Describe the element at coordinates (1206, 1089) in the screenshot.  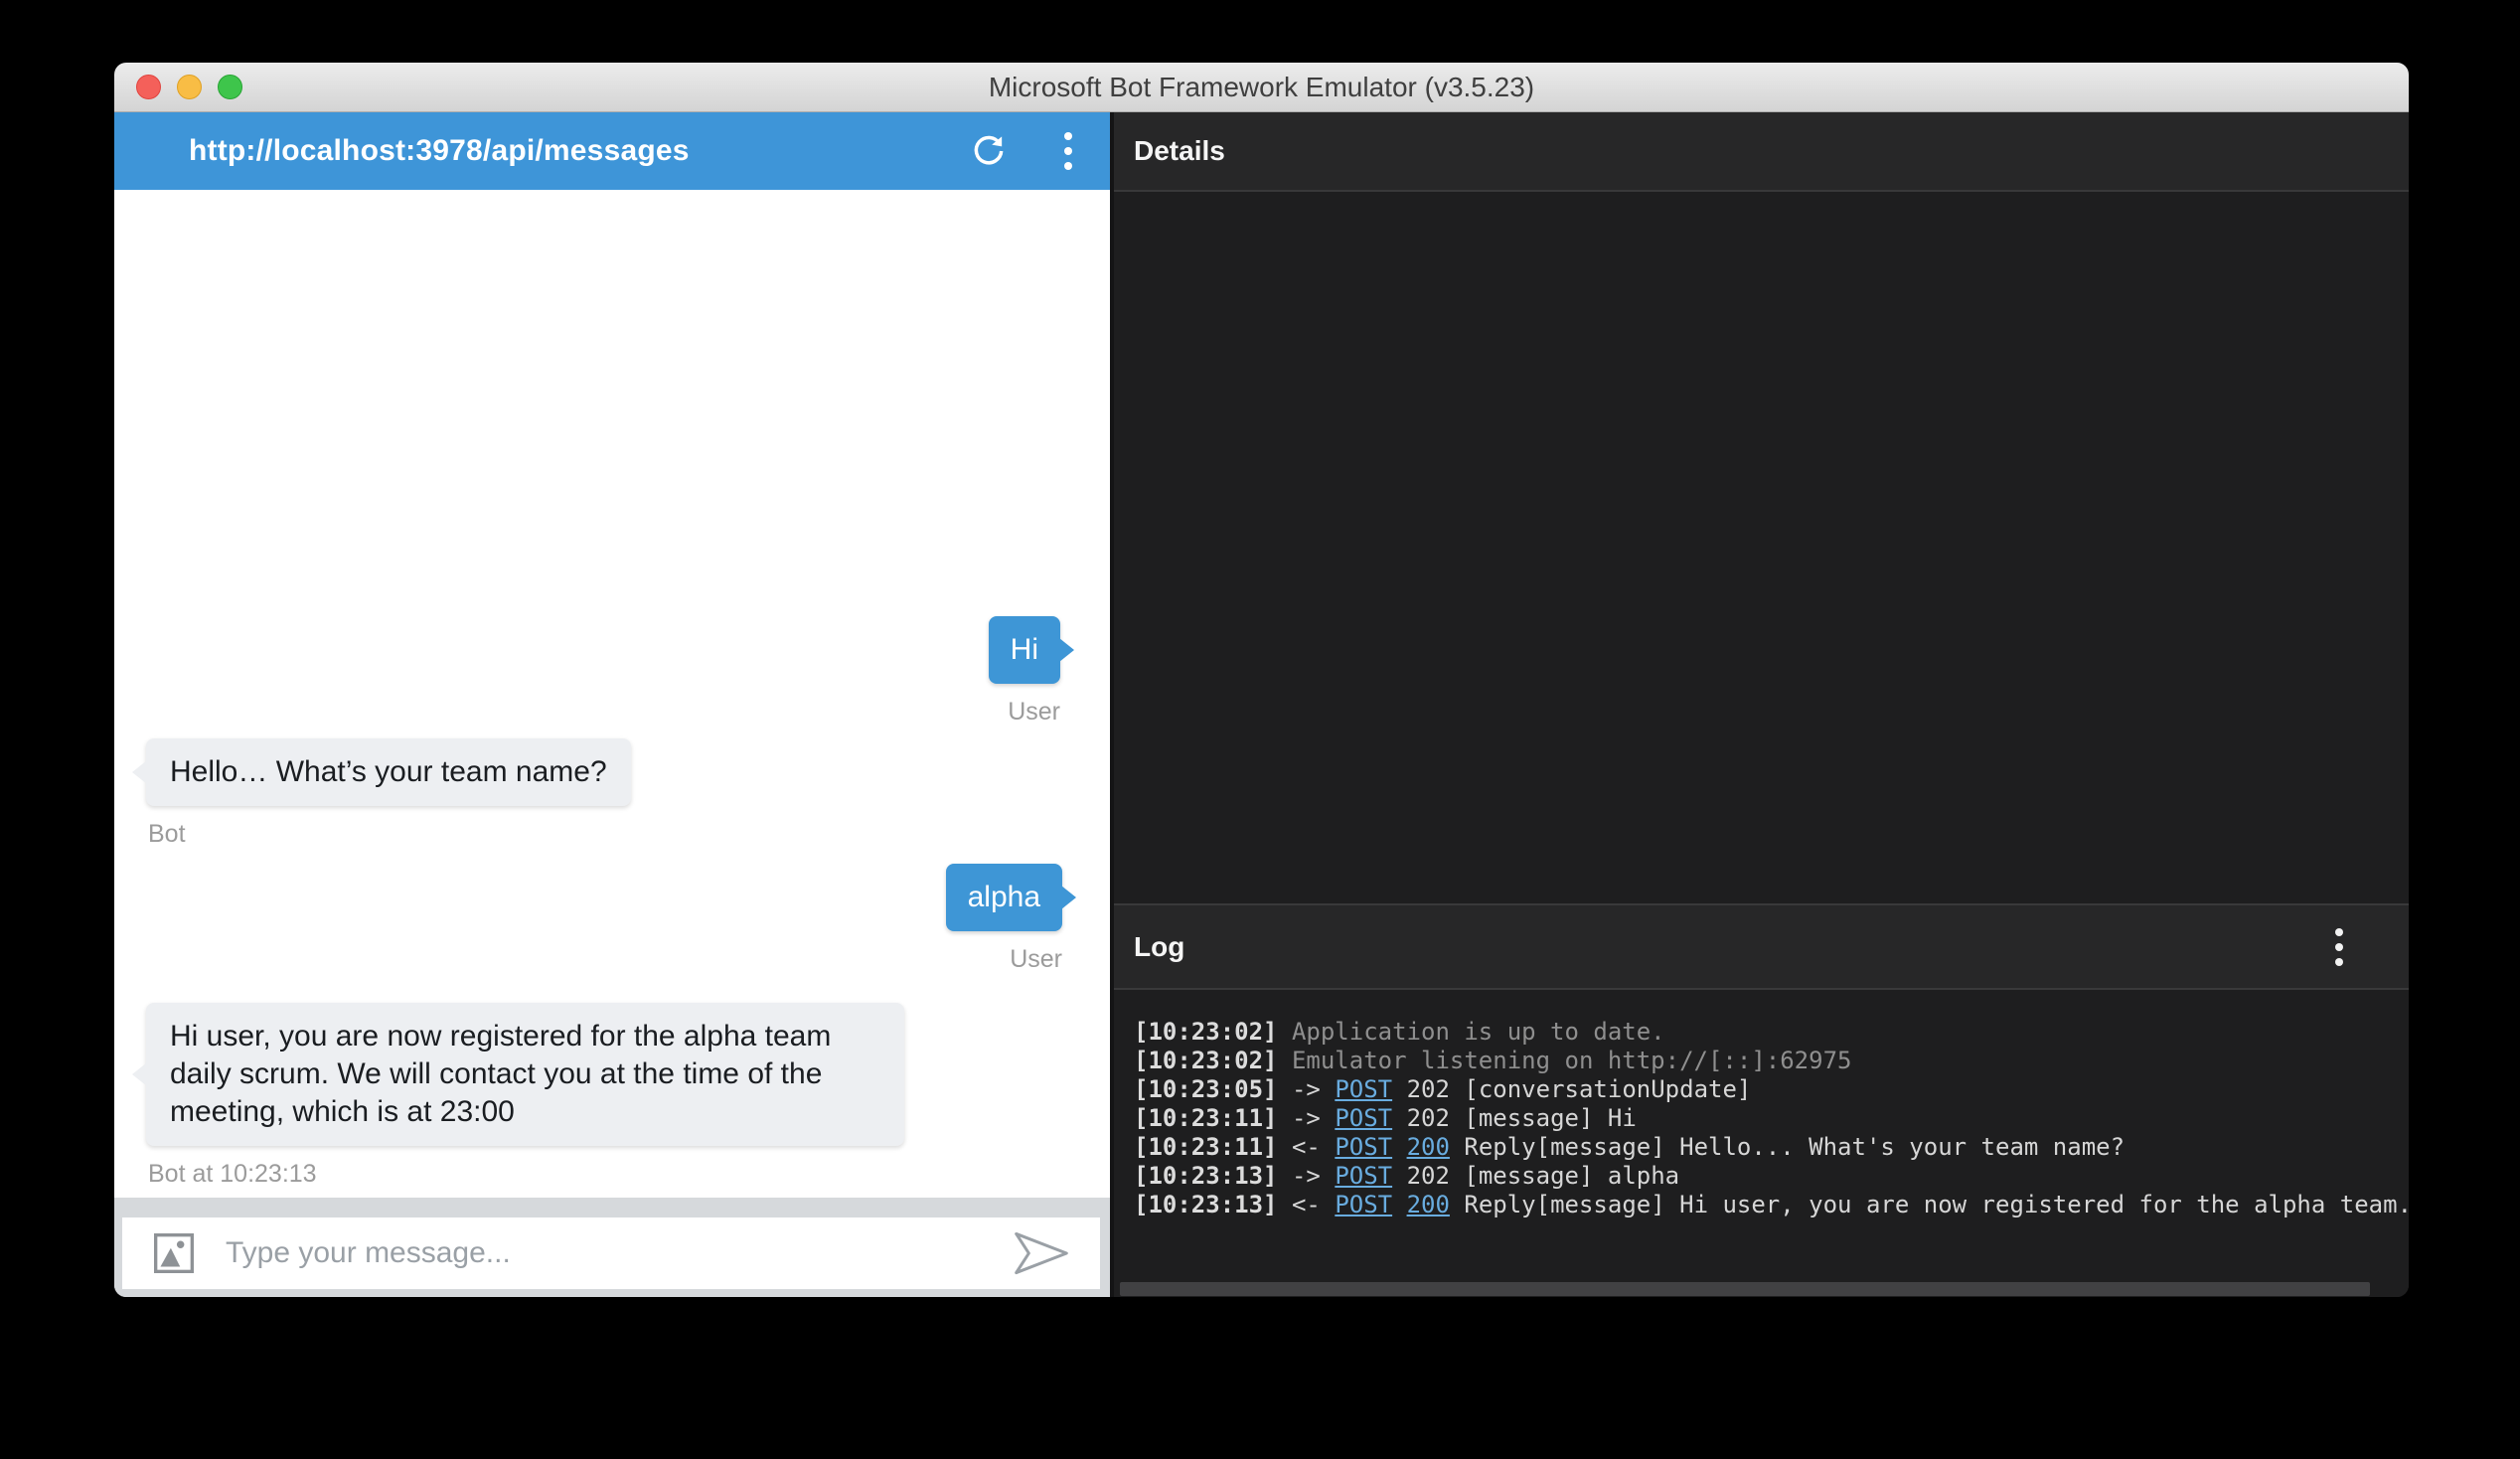
I see `log-timestamp: [10:23:05]` at that location.